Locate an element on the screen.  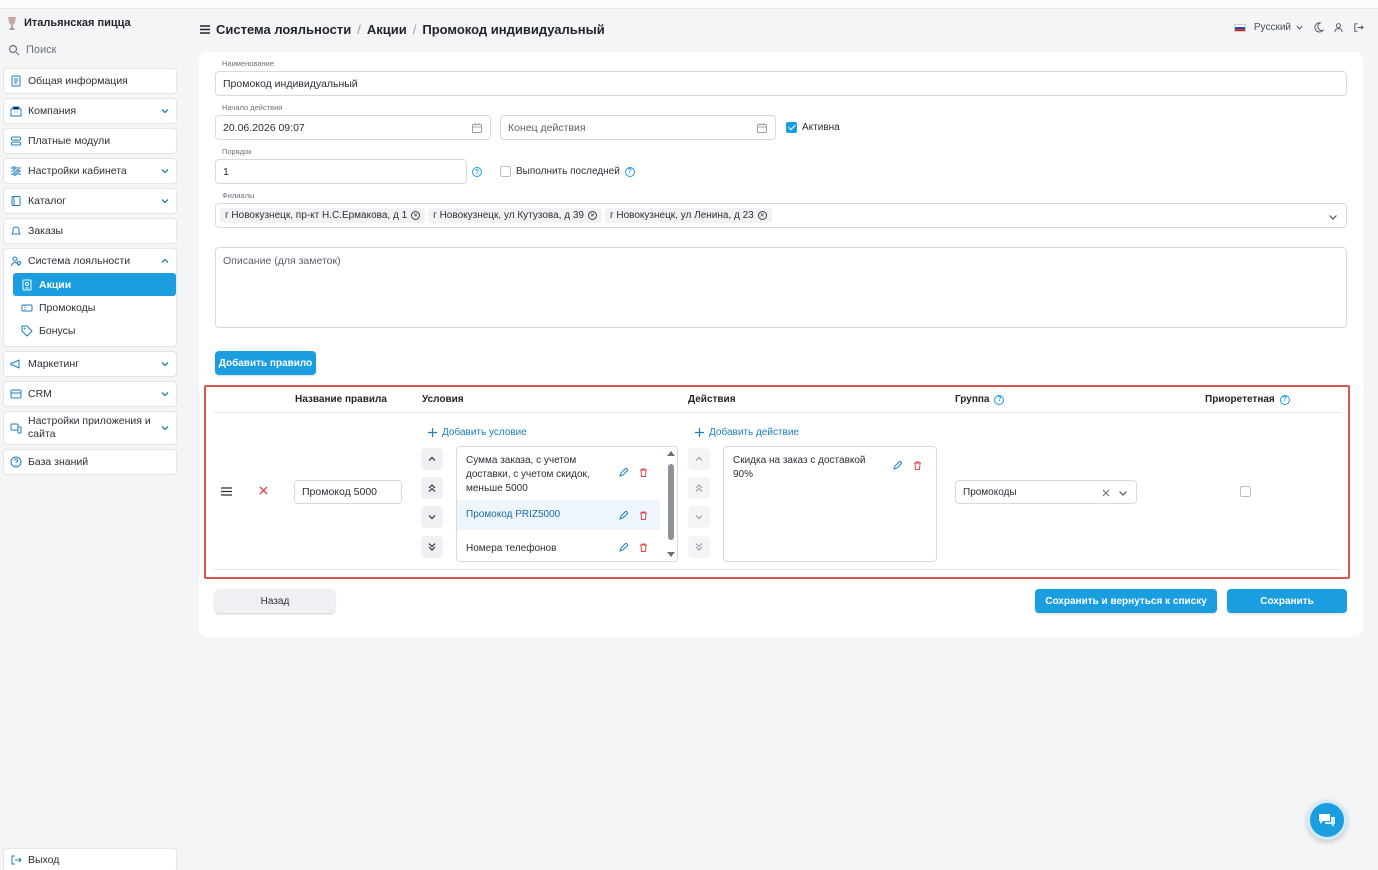
breadcrumb-loyalty: Система лояльности is located at coordinates (283, 29).